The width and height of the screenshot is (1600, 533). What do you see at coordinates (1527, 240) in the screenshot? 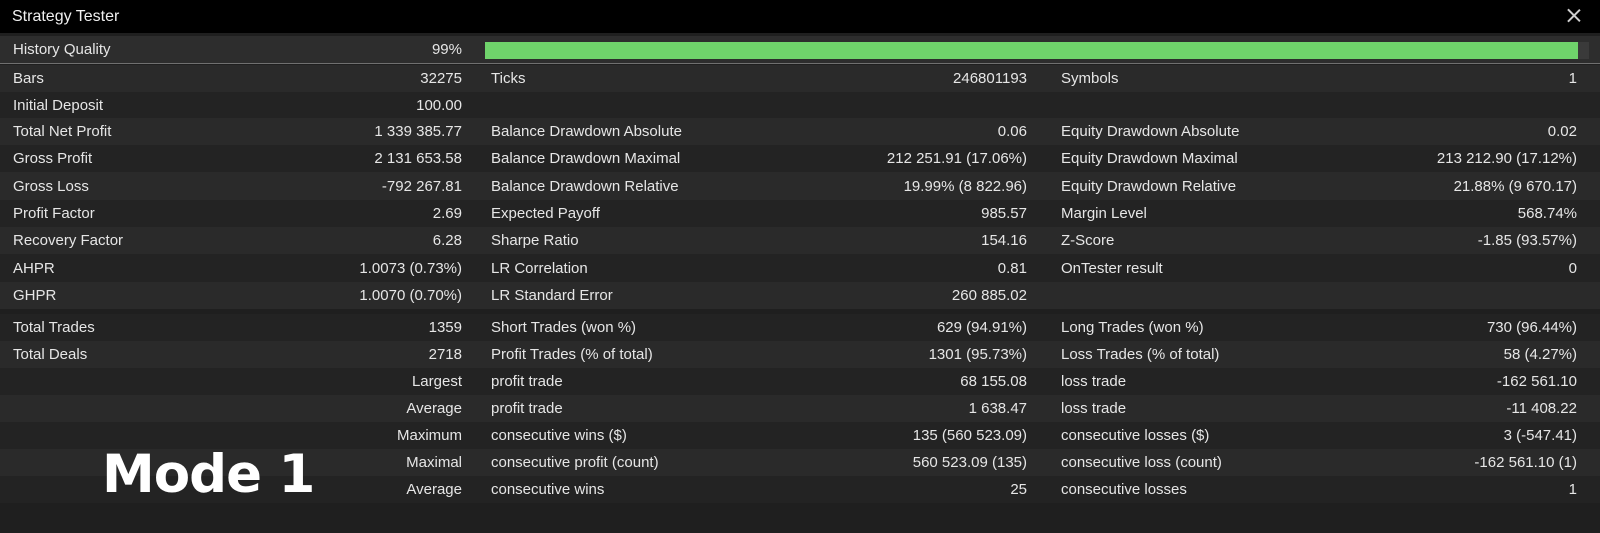
I see `row-value-3: -1.85 (93.57%)` at bounding box center [1527, 240].